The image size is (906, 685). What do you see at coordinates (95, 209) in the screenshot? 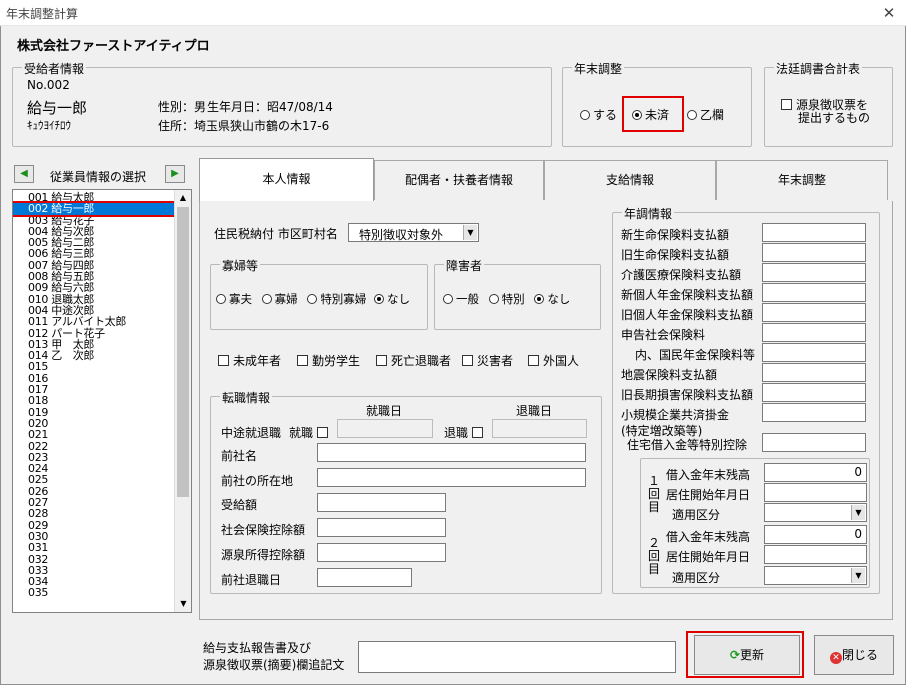
I see `list-item: 002 給与一郎` at bounding box center [95, 209].